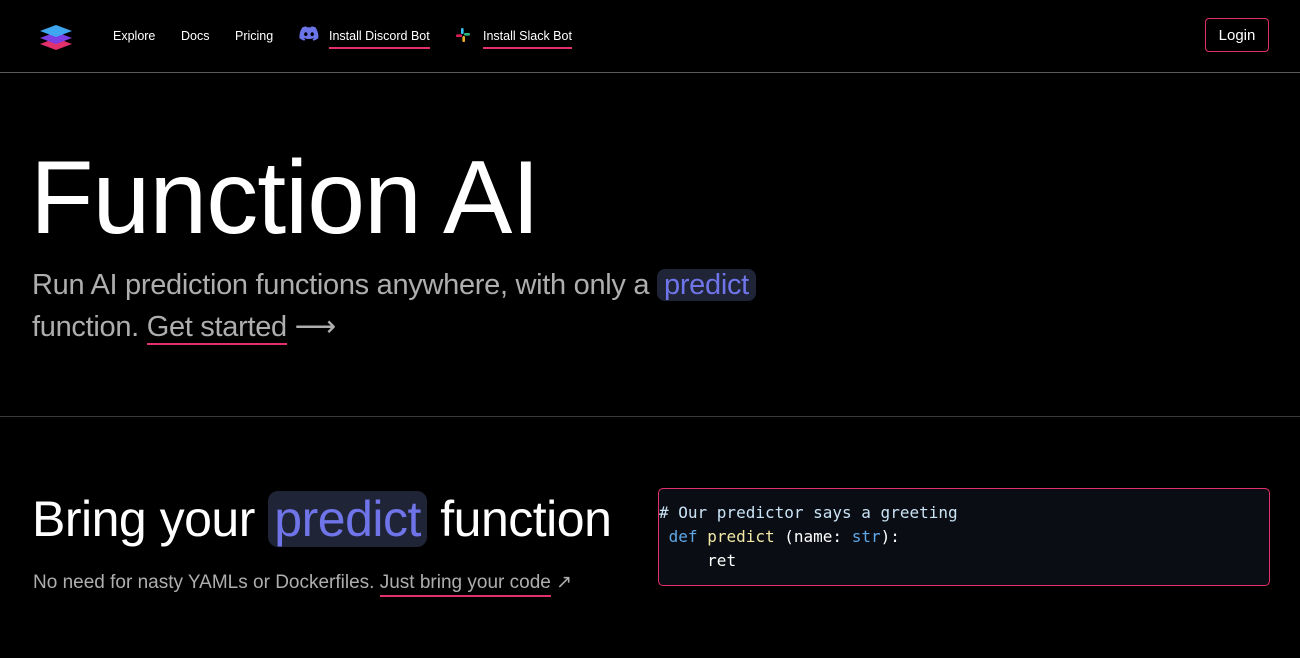 The image size is (1300, 658). Describe the element at coordinates (683, 536) in the screenshot. I see `code-keyword-def: def` at that location.